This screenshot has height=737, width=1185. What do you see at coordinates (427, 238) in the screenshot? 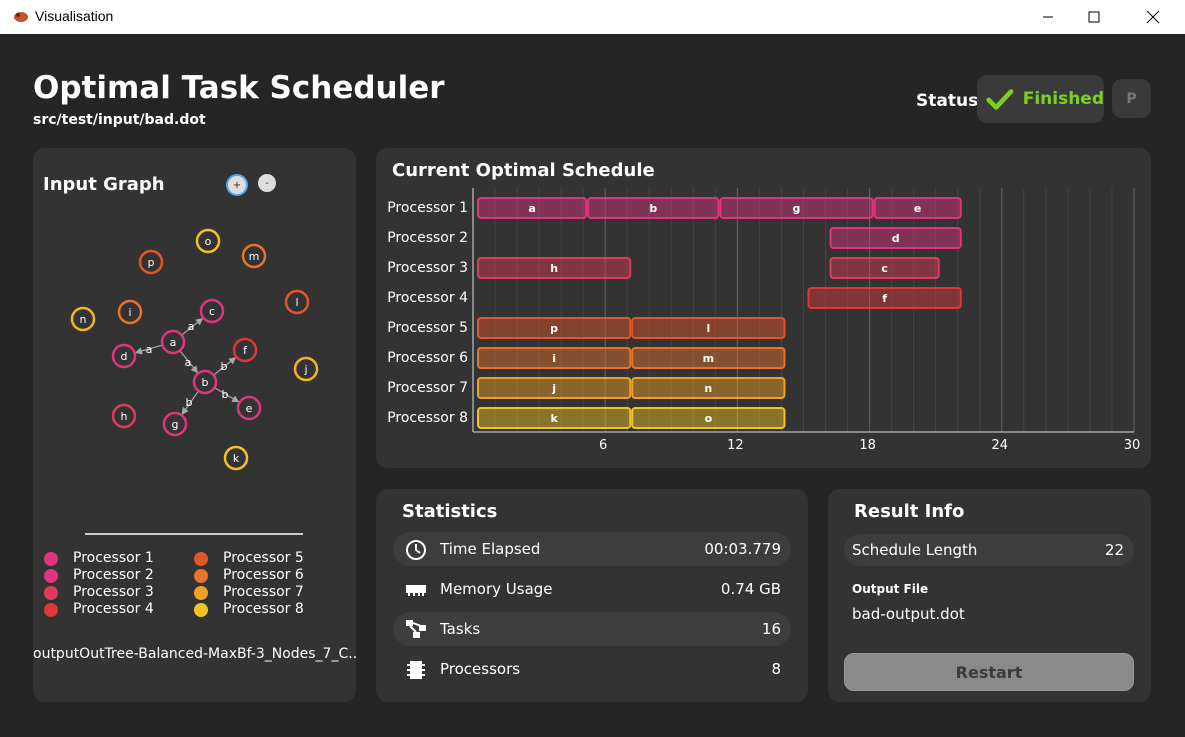
I see `processor-row-label: Processor 2` at bounding box center [427, 238].